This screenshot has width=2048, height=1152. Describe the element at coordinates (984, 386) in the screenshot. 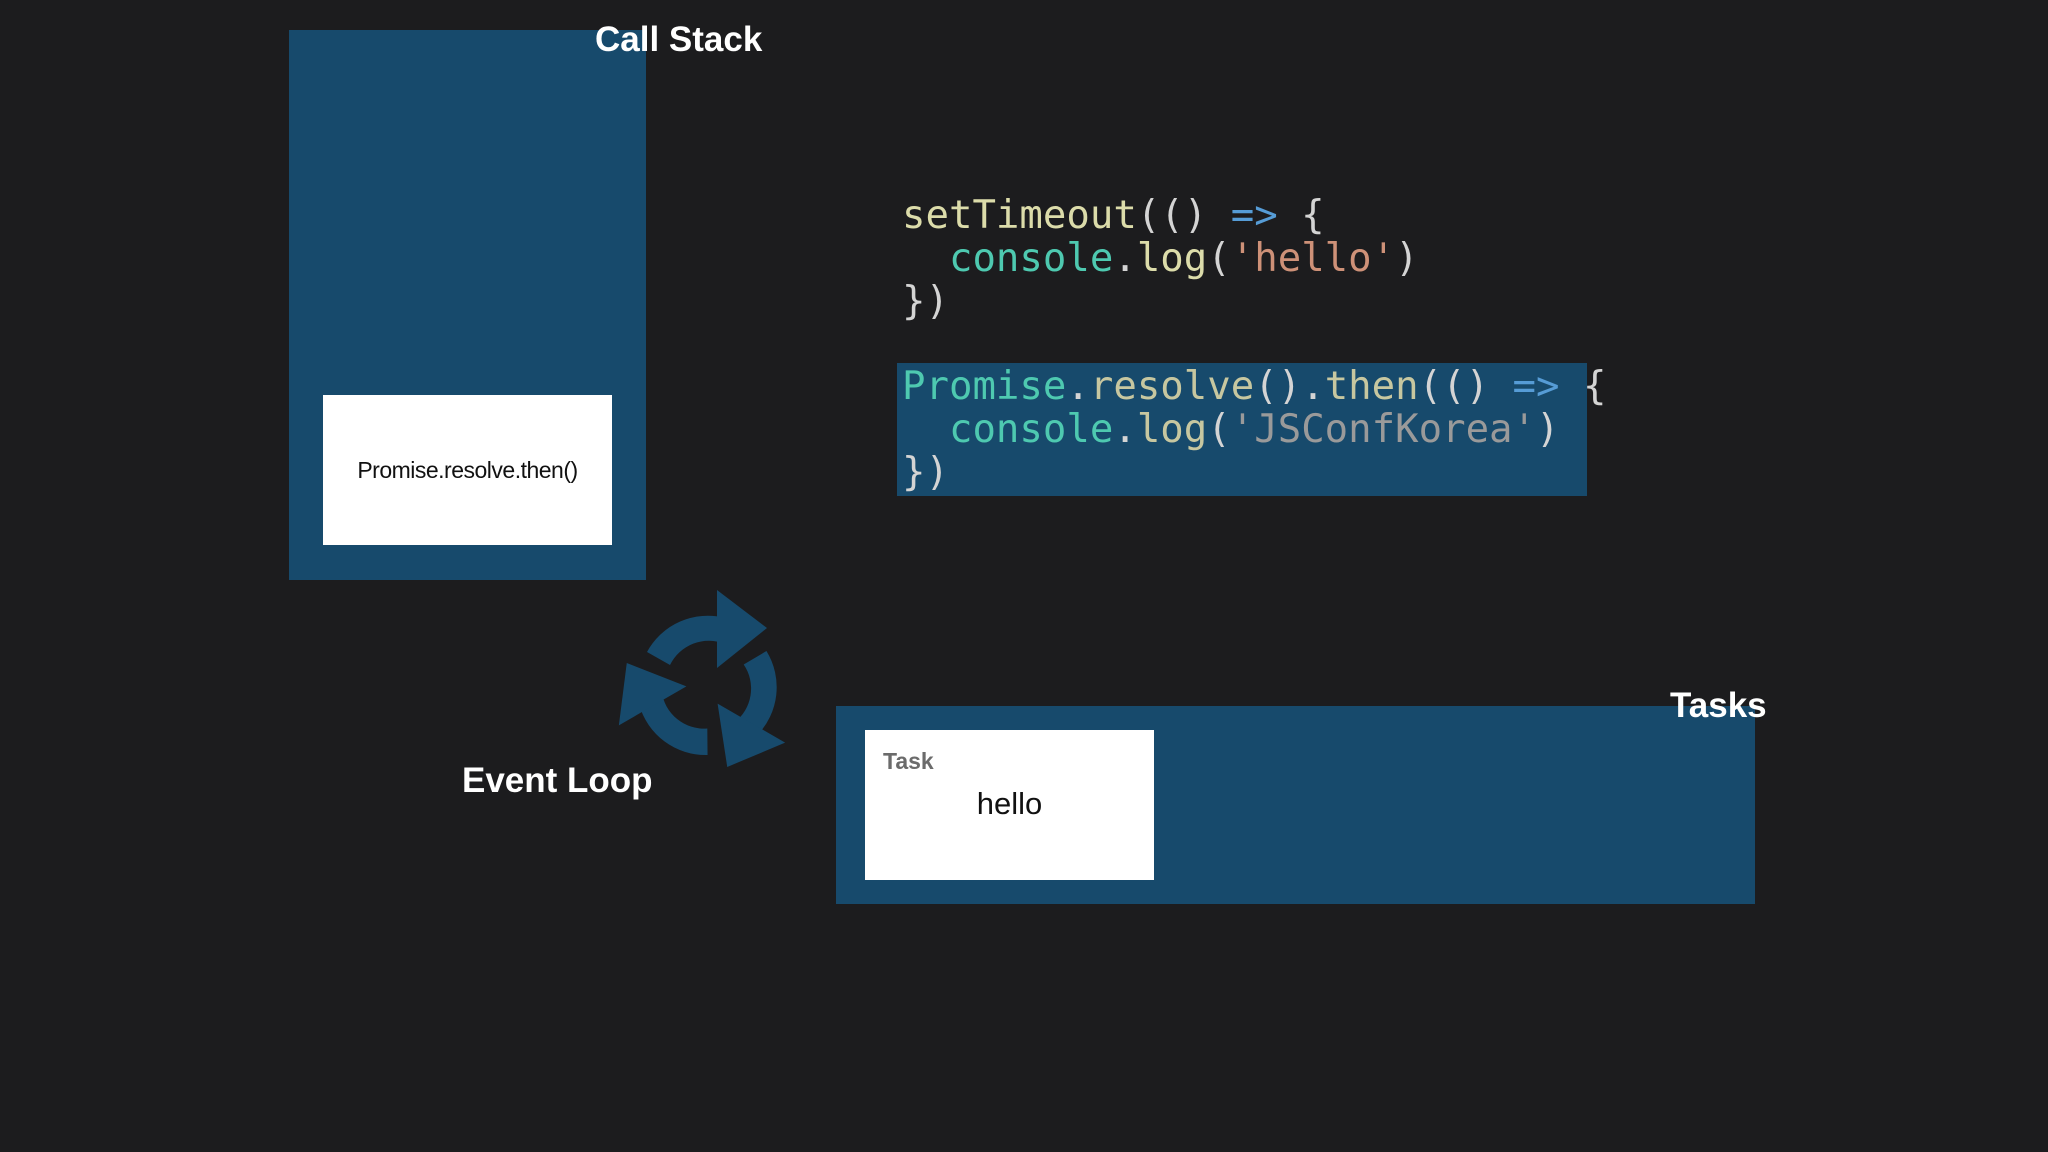

I see `code-token: Promise` at that location.